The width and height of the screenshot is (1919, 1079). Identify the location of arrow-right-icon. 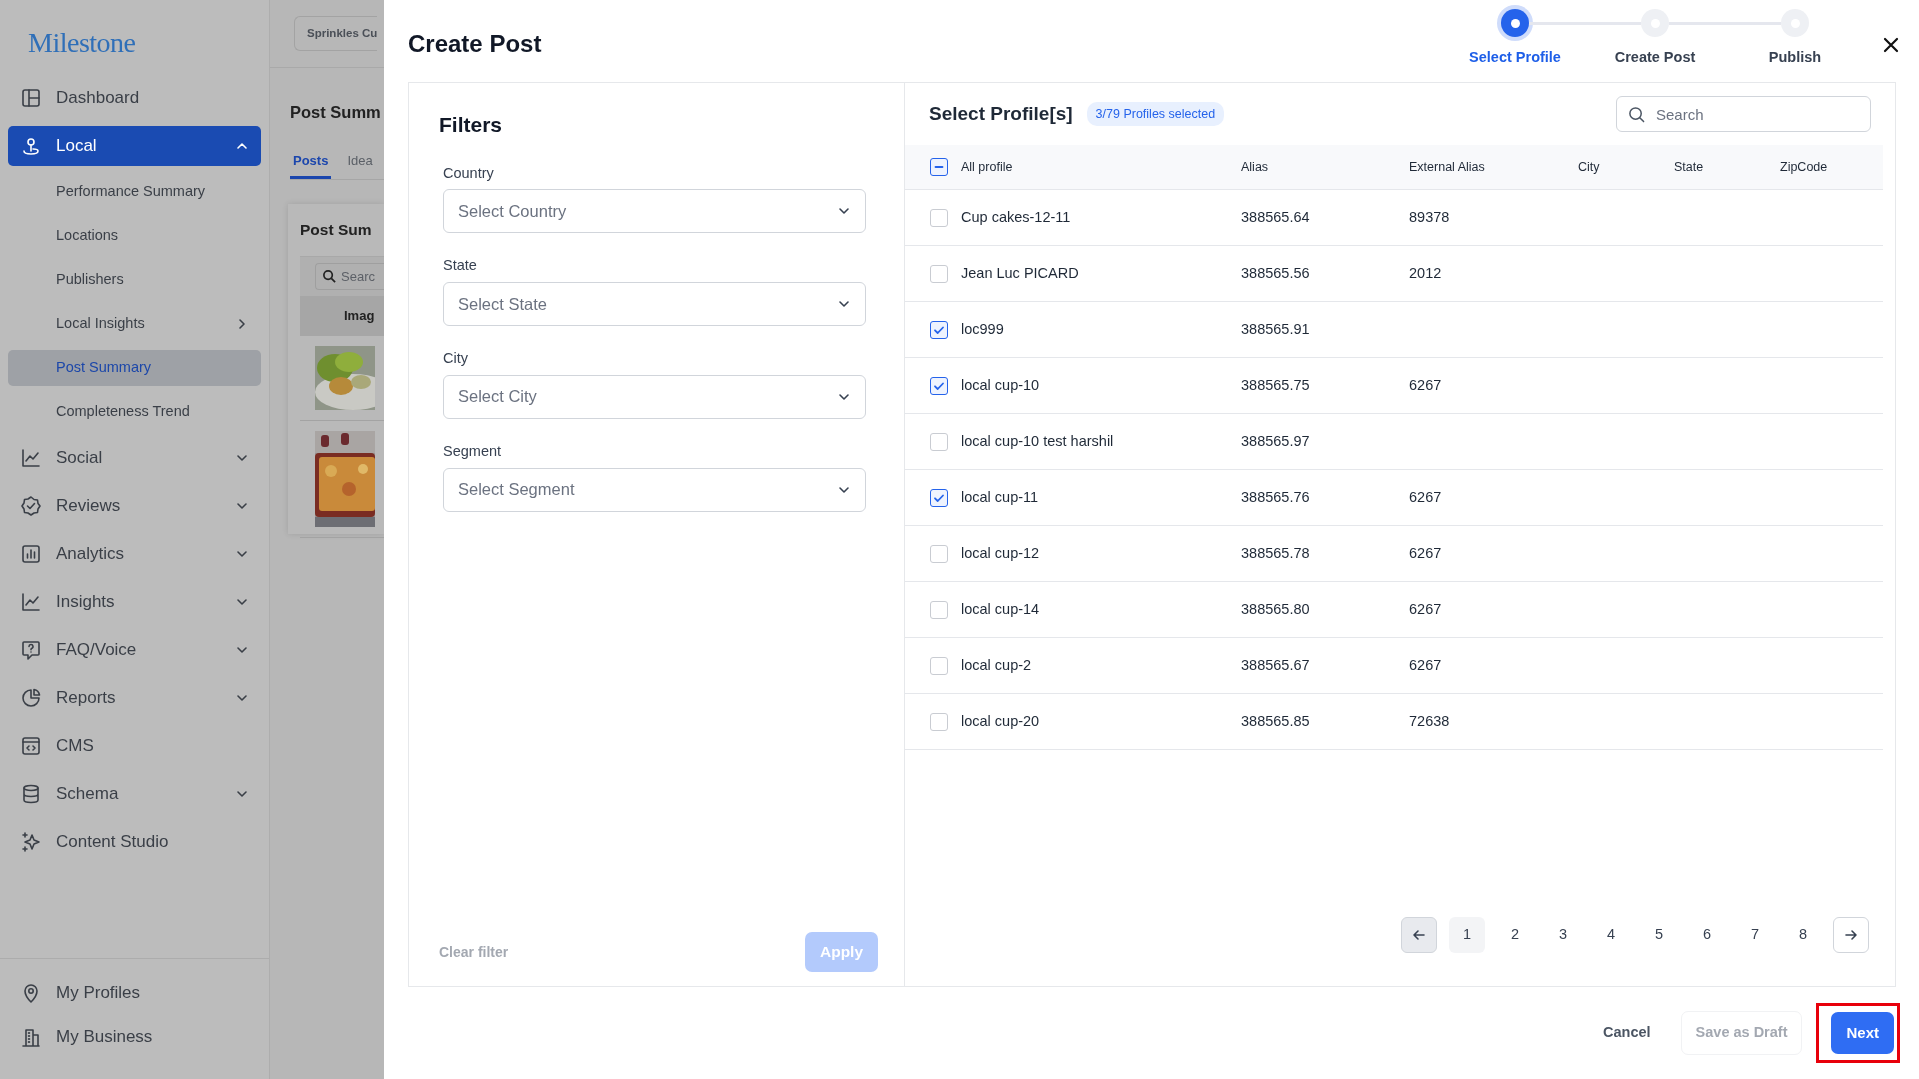
(1851, 935).